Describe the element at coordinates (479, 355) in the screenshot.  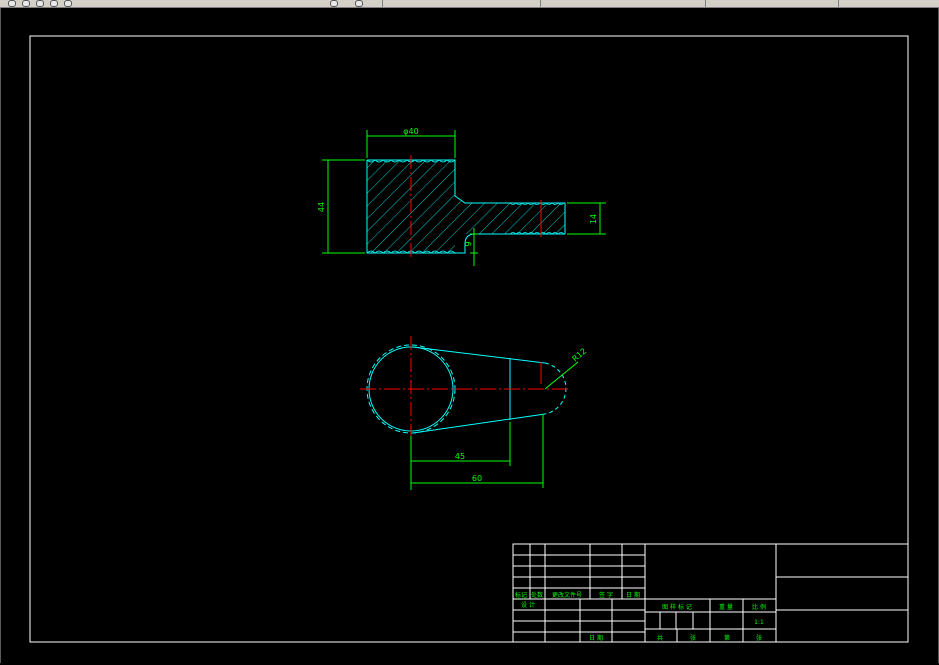
I see `tangent-top` at that location.